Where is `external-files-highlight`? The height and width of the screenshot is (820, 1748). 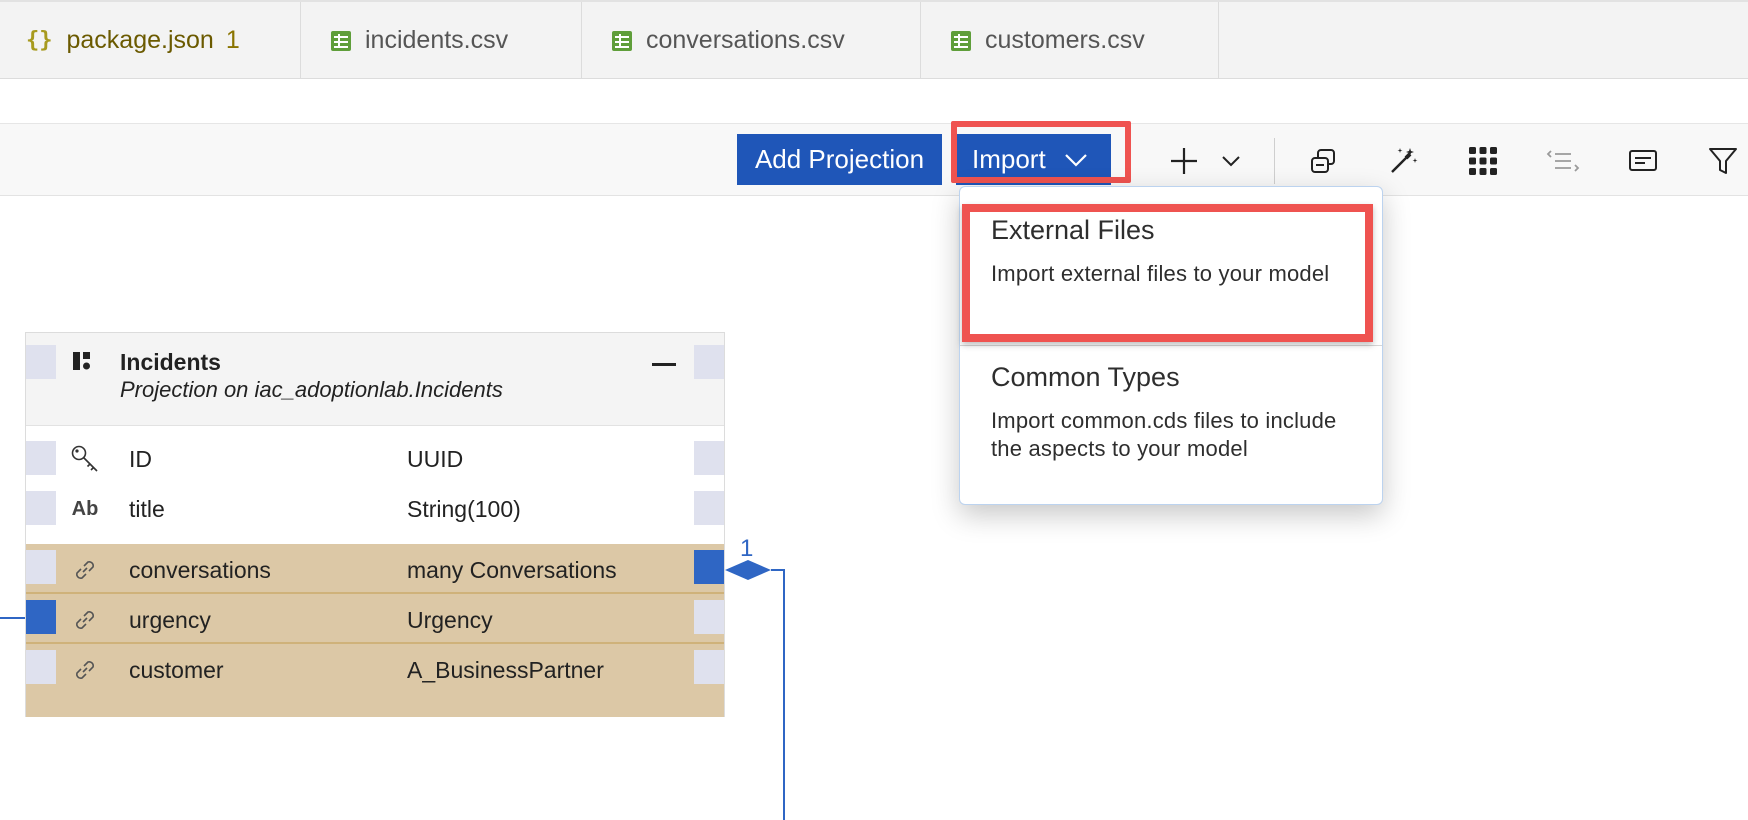
external-files-highlight is located at coordinates (1167, 273).